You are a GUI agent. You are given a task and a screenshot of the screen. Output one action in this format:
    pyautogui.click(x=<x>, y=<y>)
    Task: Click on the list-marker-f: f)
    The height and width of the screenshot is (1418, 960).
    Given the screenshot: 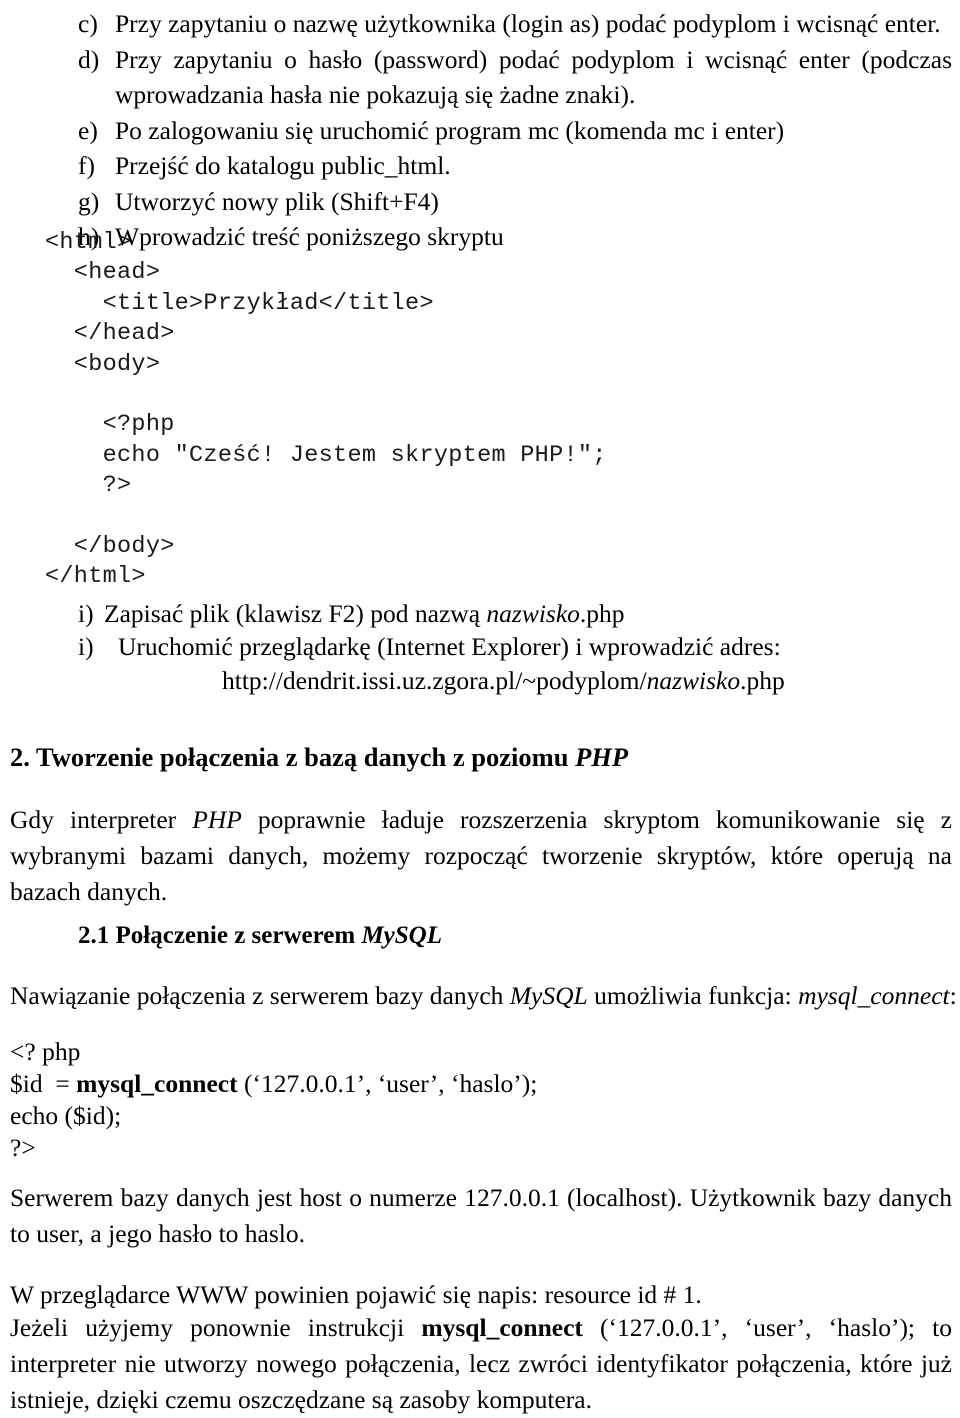 What is the action you would take?
    pyautogui.click(x=86, y=165)
    